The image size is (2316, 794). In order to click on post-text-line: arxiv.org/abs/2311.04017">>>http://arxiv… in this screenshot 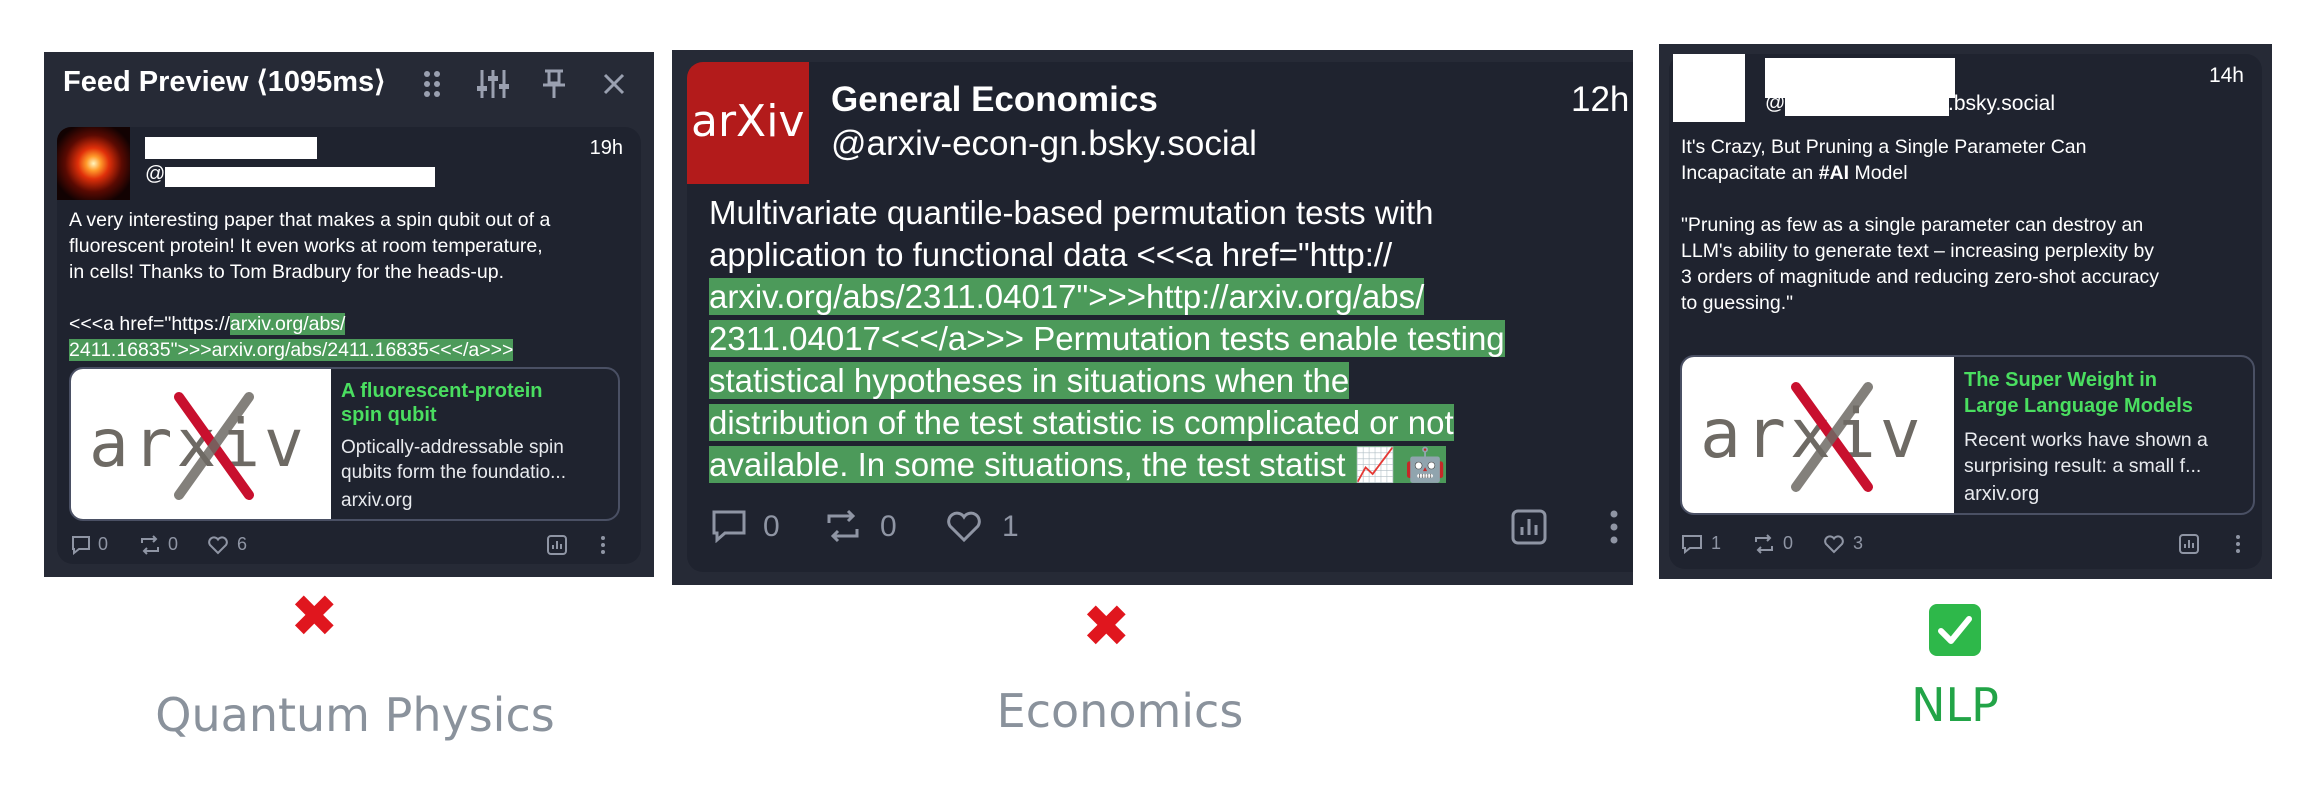, I will do `click(1067, 296)`.